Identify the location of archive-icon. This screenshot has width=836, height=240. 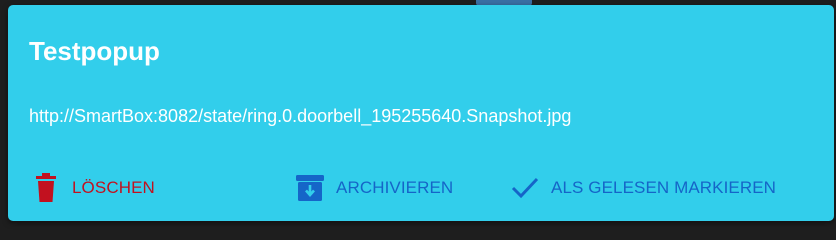
(310, 188).